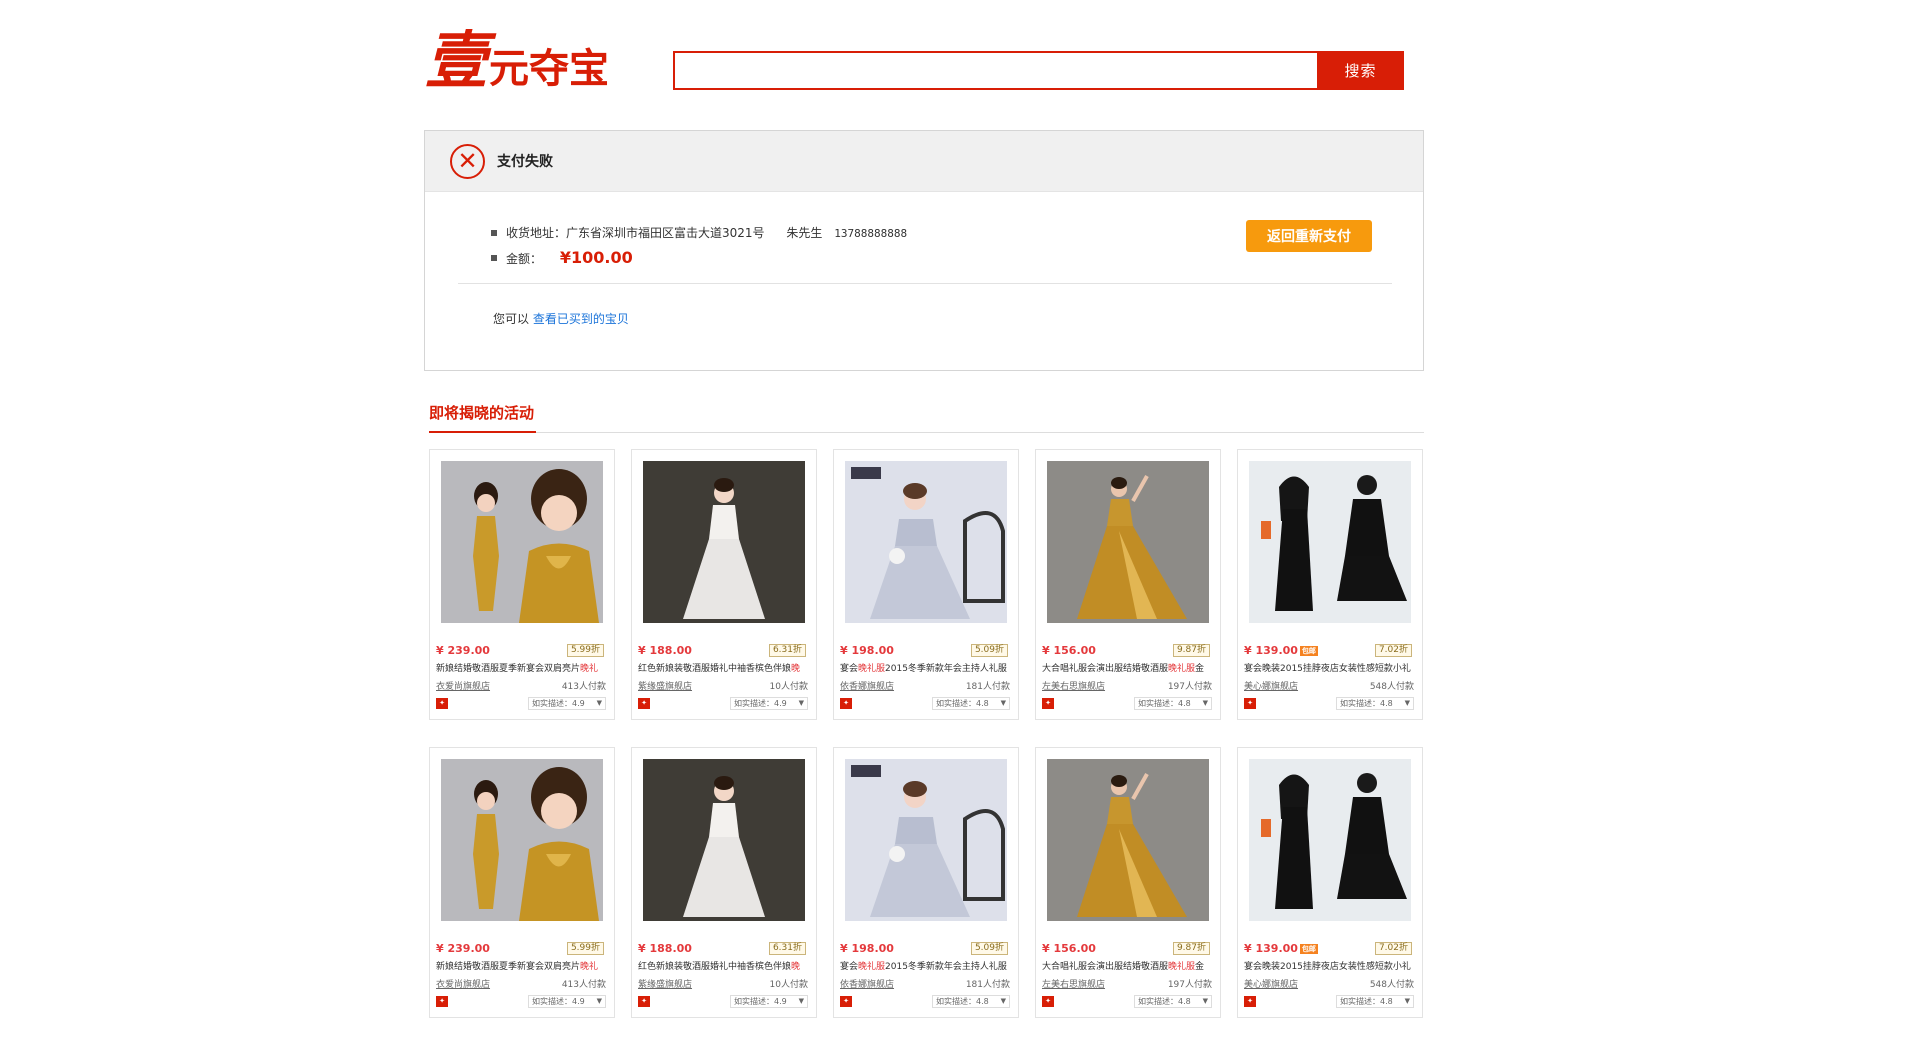 This screenshot has width=1920, height=1048. What do you see at coordinates (787, 650) in the screenshot?
I see `discount-badge: 6.31折` at bounding box center [787, 650].